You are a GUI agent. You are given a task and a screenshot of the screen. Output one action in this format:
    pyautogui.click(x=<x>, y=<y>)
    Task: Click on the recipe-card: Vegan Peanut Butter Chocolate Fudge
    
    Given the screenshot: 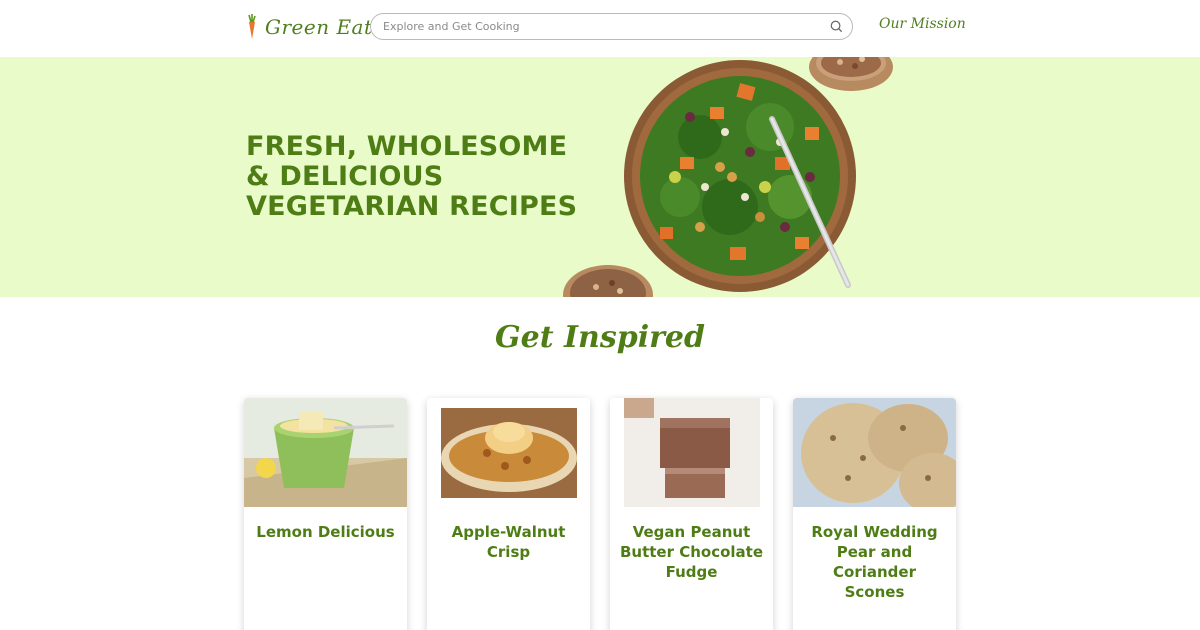 What is the action you would take?
    pyautogui.click(x=691, y=514)
    